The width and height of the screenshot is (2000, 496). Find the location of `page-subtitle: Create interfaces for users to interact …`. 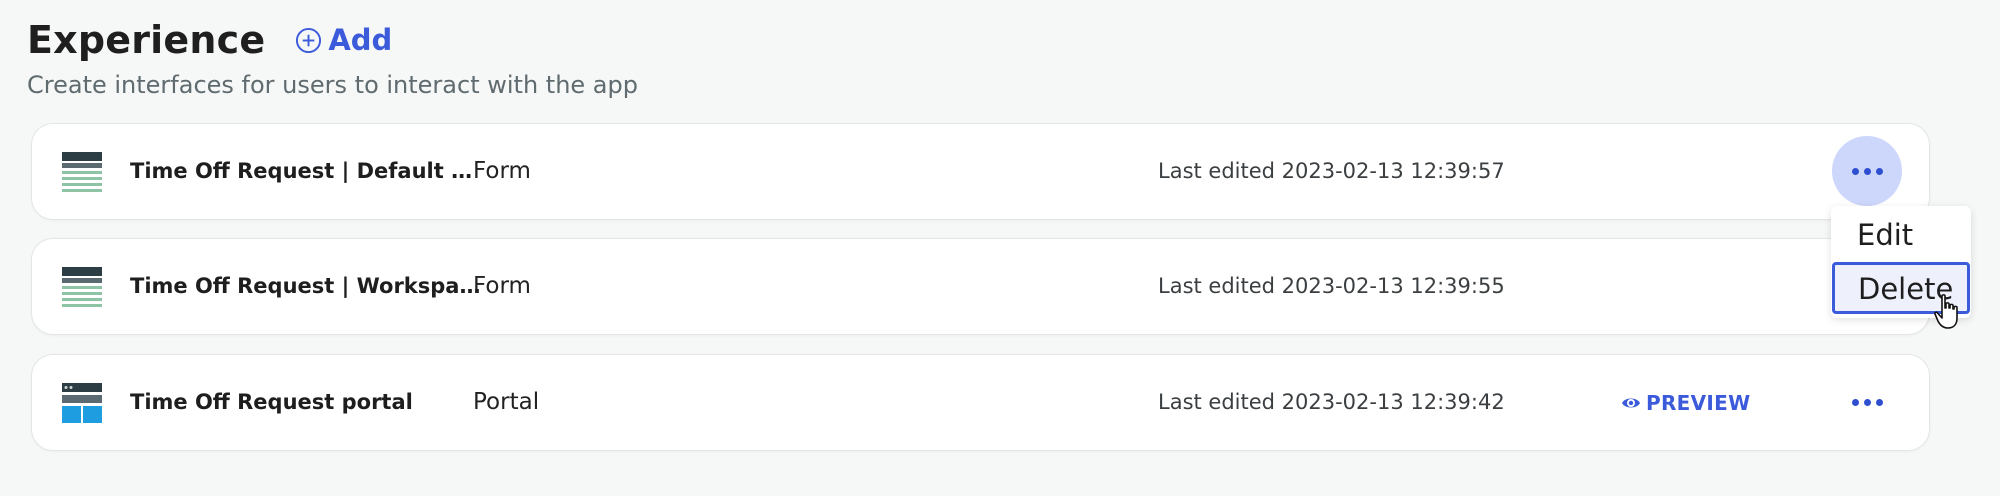

page-subtitle: Create interfaces for users to interact … is located at coordinates (332, 85).